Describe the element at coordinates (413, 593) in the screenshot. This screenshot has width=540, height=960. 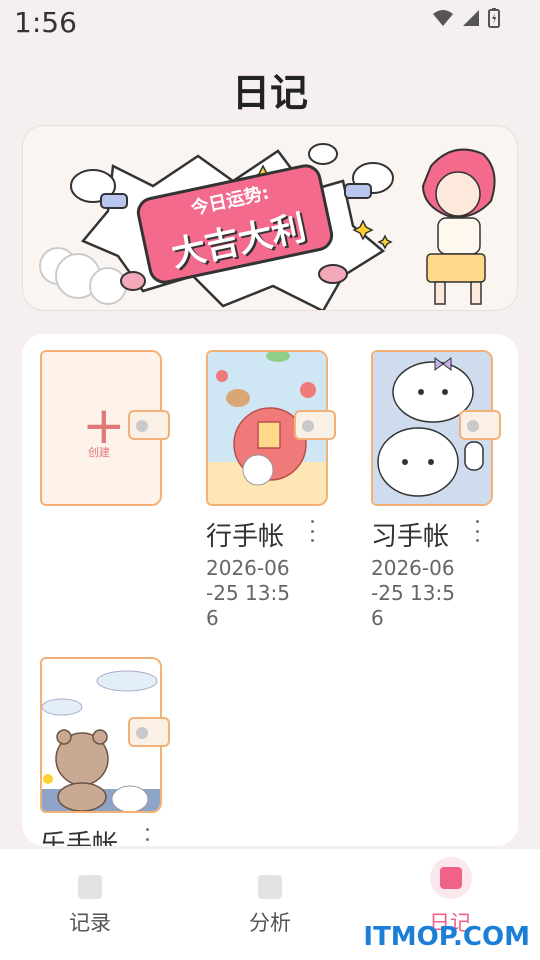
I see `journal-date-2: 2026-06-25 13:56` at that location.